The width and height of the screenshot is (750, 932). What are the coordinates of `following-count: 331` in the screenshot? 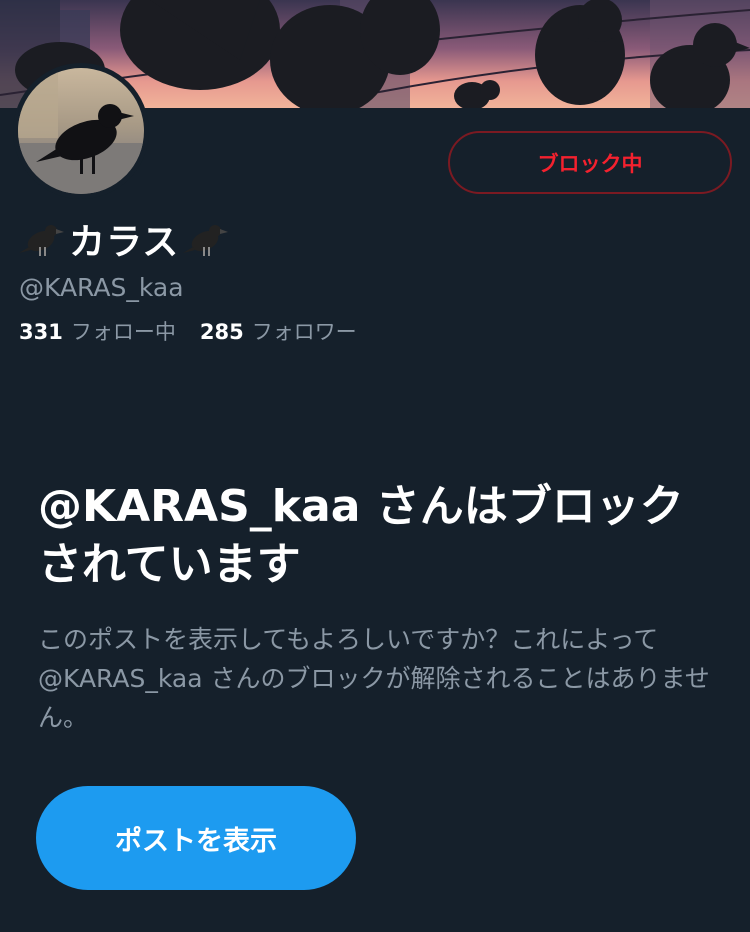 It's located at (41, 332).